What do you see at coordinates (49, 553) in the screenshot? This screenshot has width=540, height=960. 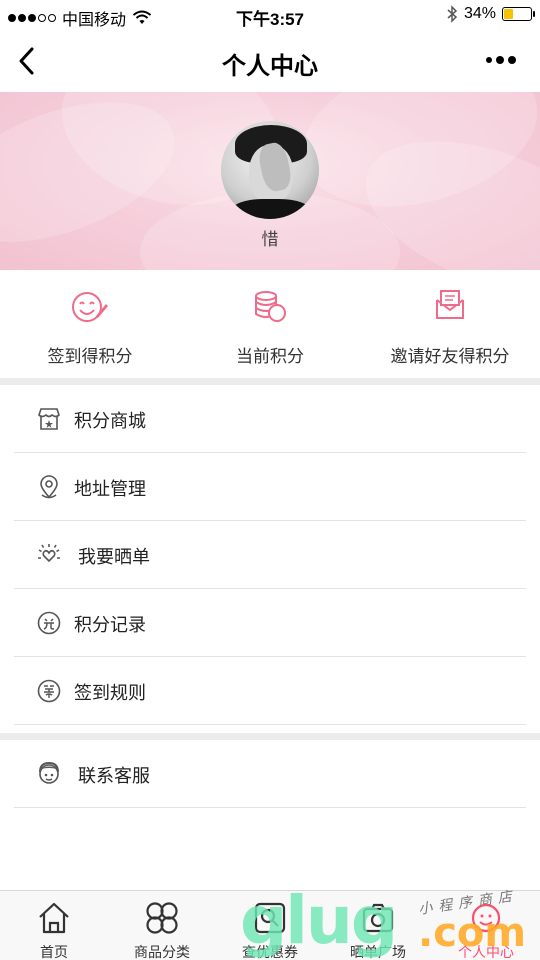 I see `sun-heart-icon` at bounding box center [49, 553].